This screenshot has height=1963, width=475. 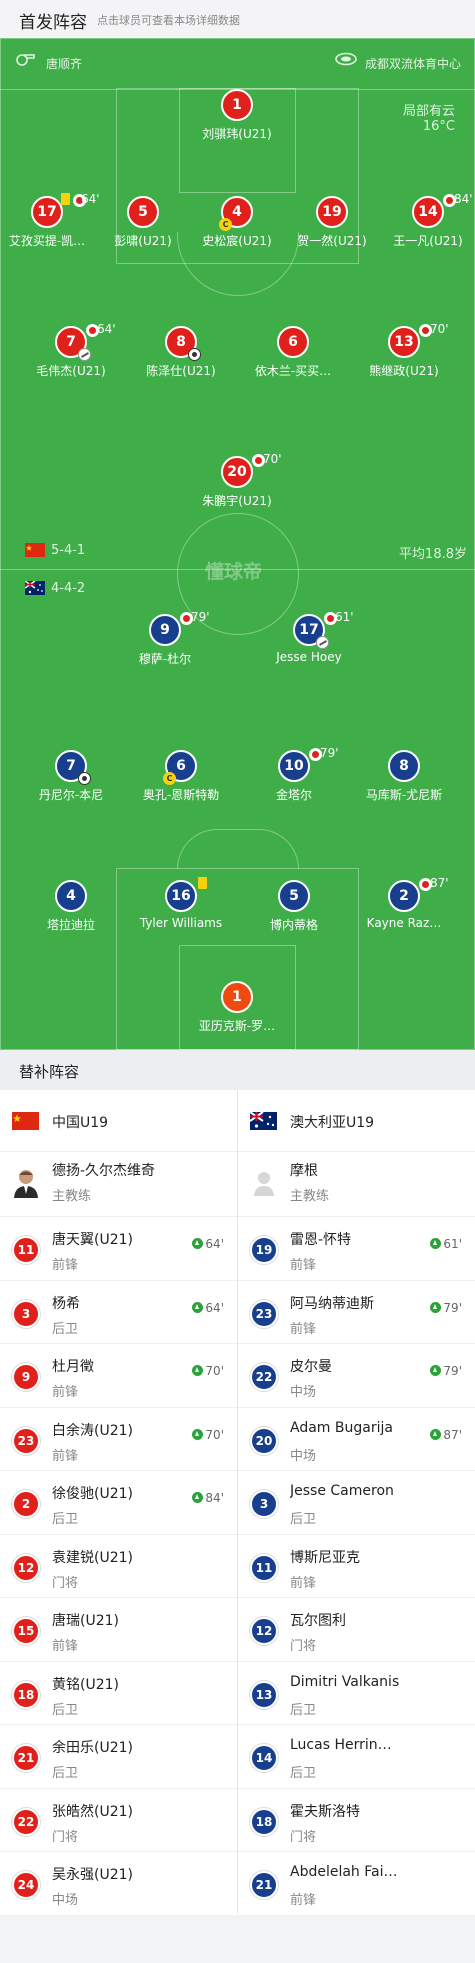 I want to click on sub-player-row: 23 白余涛(U21) 前锋 70', so click(x=118, y=1439).